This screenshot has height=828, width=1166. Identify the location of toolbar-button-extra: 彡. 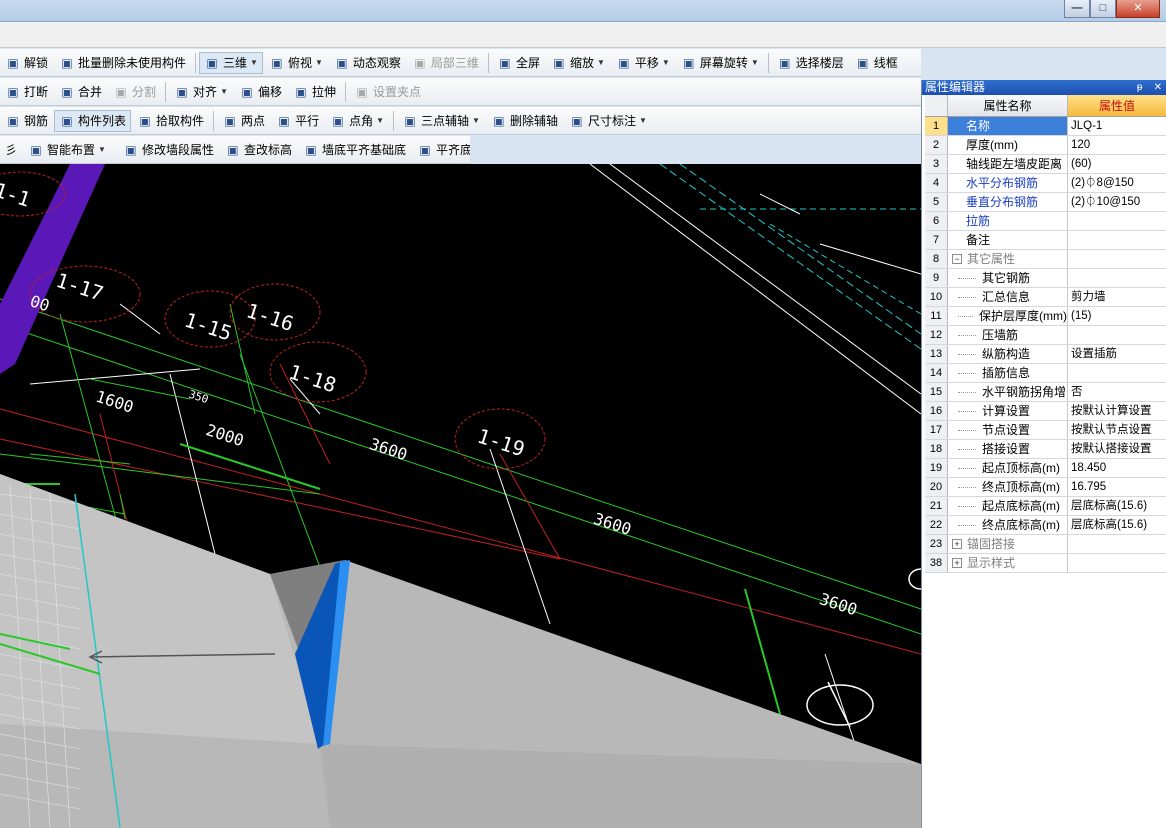
(11, 150).